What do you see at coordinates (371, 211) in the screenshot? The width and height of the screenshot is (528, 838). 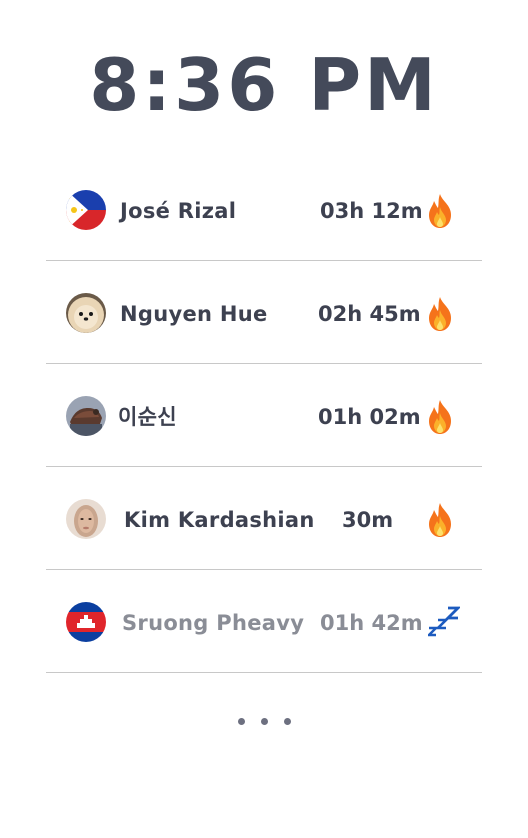 I see `streak-time: 03h 12m` at bounding box center [371, 211].